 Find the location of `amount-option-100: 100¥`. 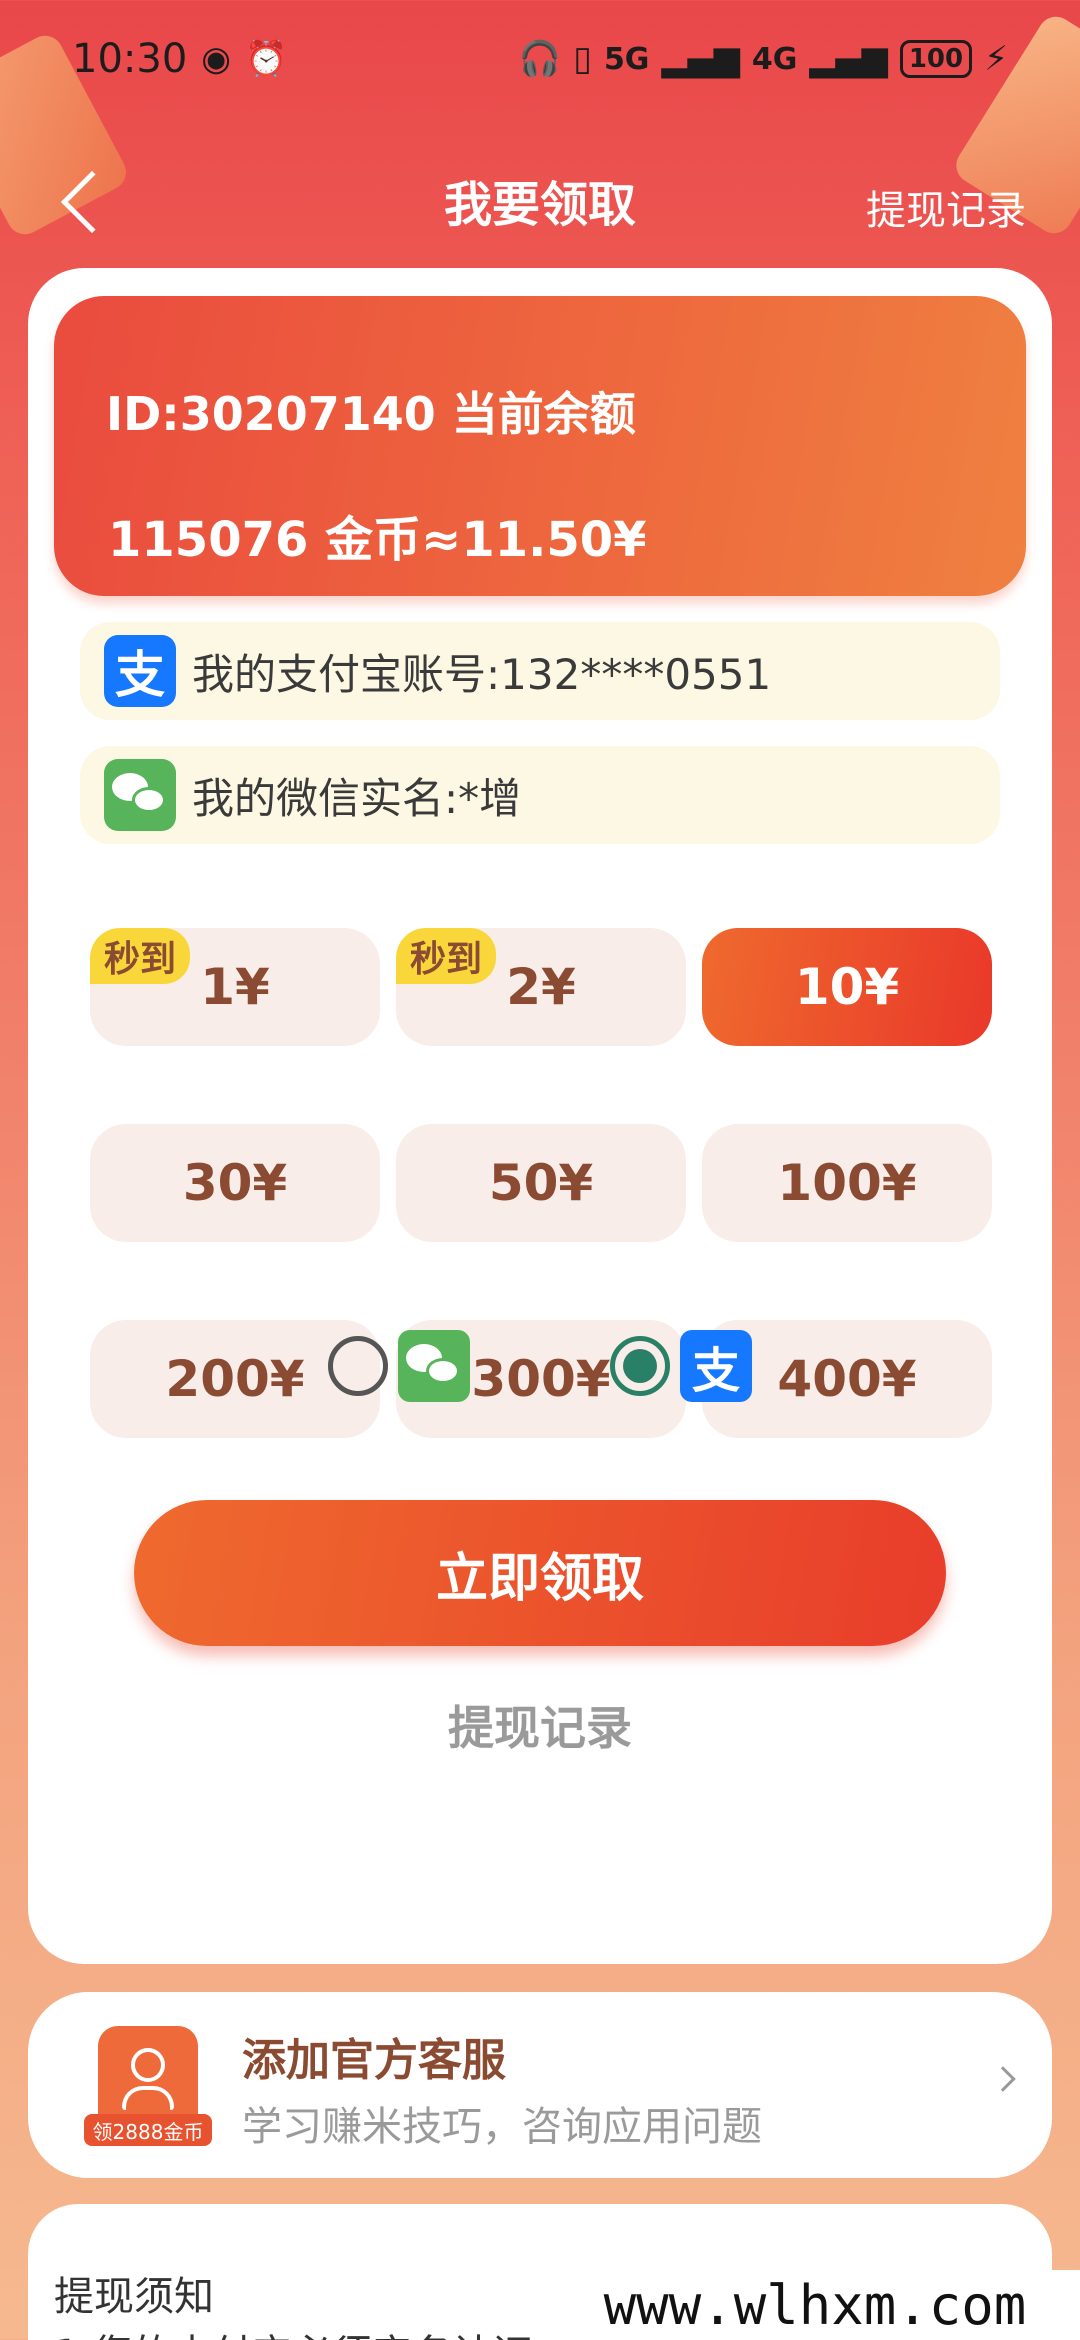

amount-option-100: 100¥ is located at coordinates (847, 1183).